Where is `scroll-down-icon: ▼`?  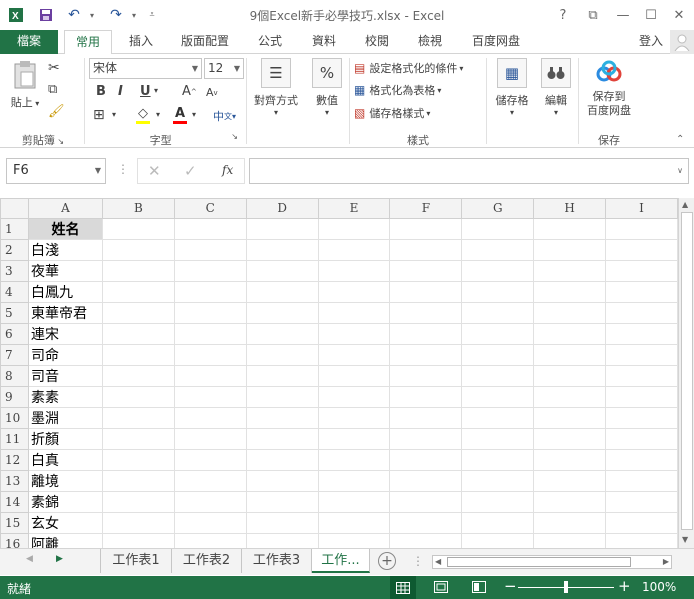
scroll-down-icon: ▼ is located at coordinates (685, 539).